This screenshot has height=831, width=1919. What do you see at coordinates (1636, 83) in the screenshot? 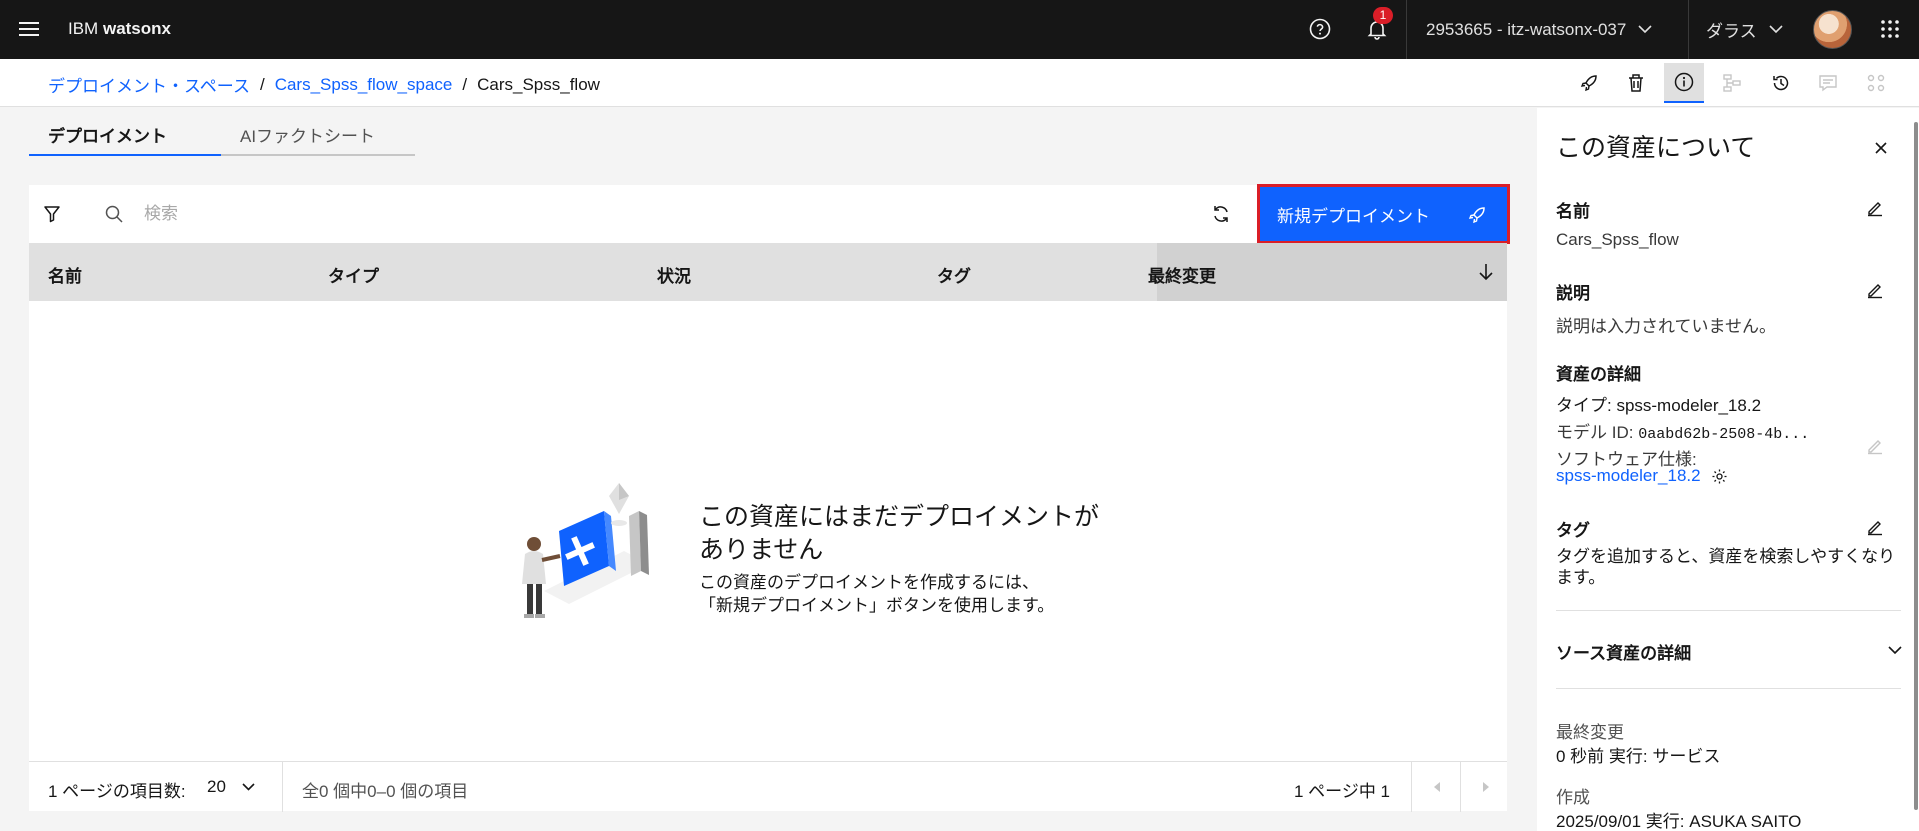
I see `delete-icon` at bounding box center [1636, 83].